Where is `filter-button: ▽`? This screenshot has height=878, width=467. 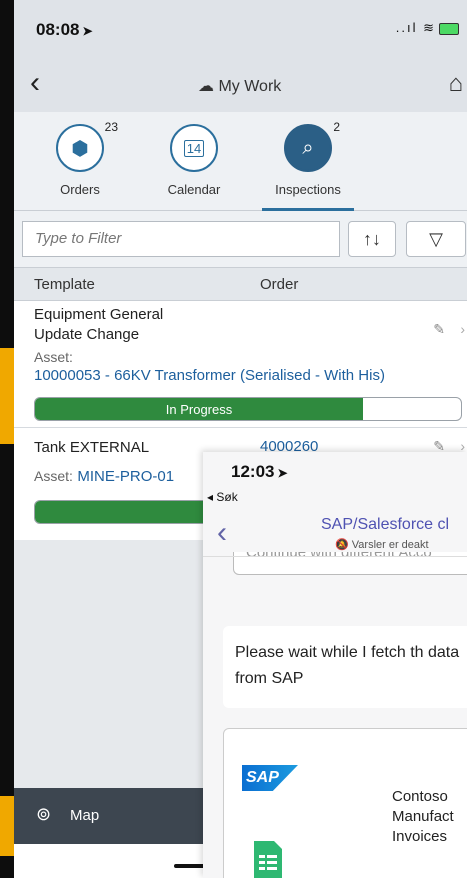
filter-button: ▽ is located at coordinates (436, 239).